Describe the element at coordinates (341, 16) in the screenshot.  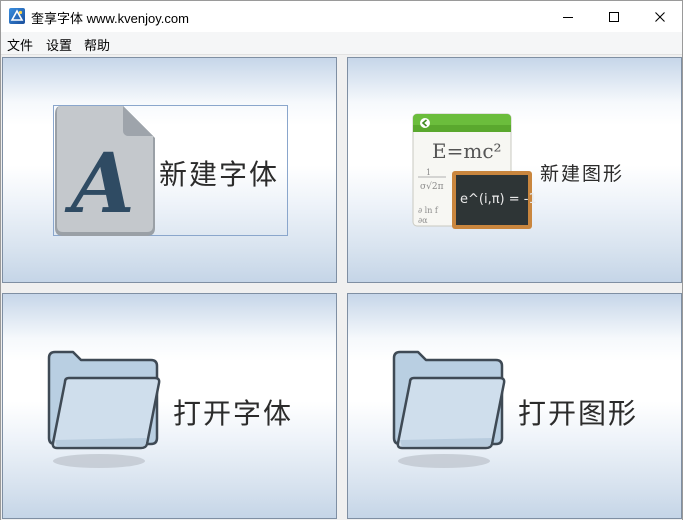
I see `title-bar: 奎享字体 www.kvenjoy.com` at that location.